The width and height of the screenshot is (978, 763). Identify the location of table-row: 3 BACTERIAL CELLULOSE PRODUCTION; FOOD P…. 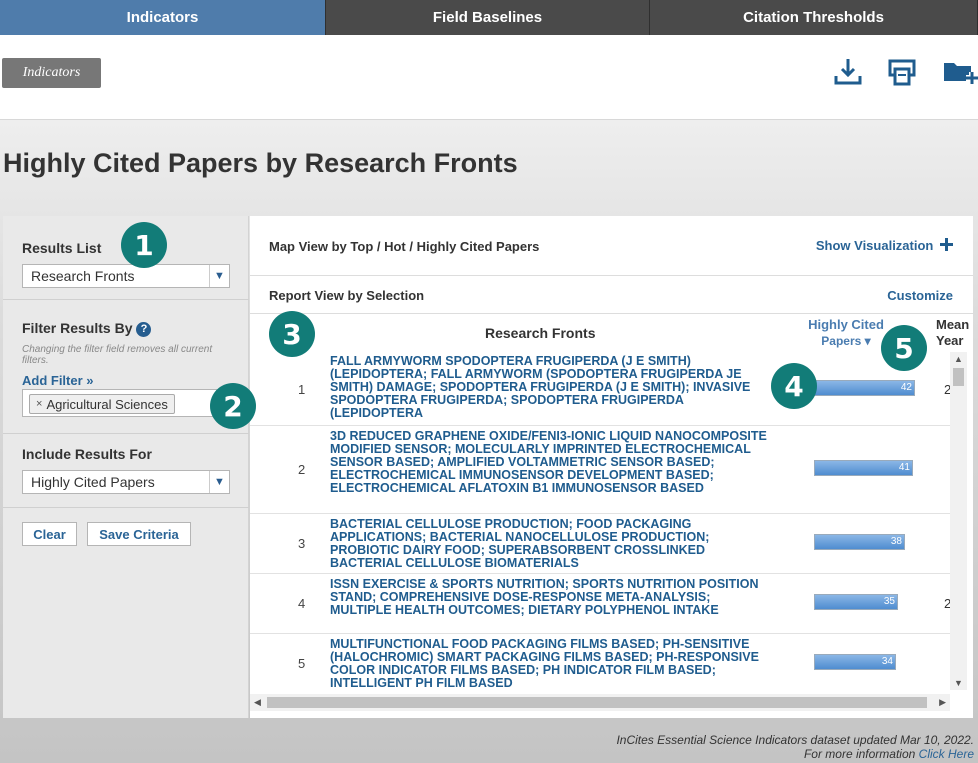
(600, 544).